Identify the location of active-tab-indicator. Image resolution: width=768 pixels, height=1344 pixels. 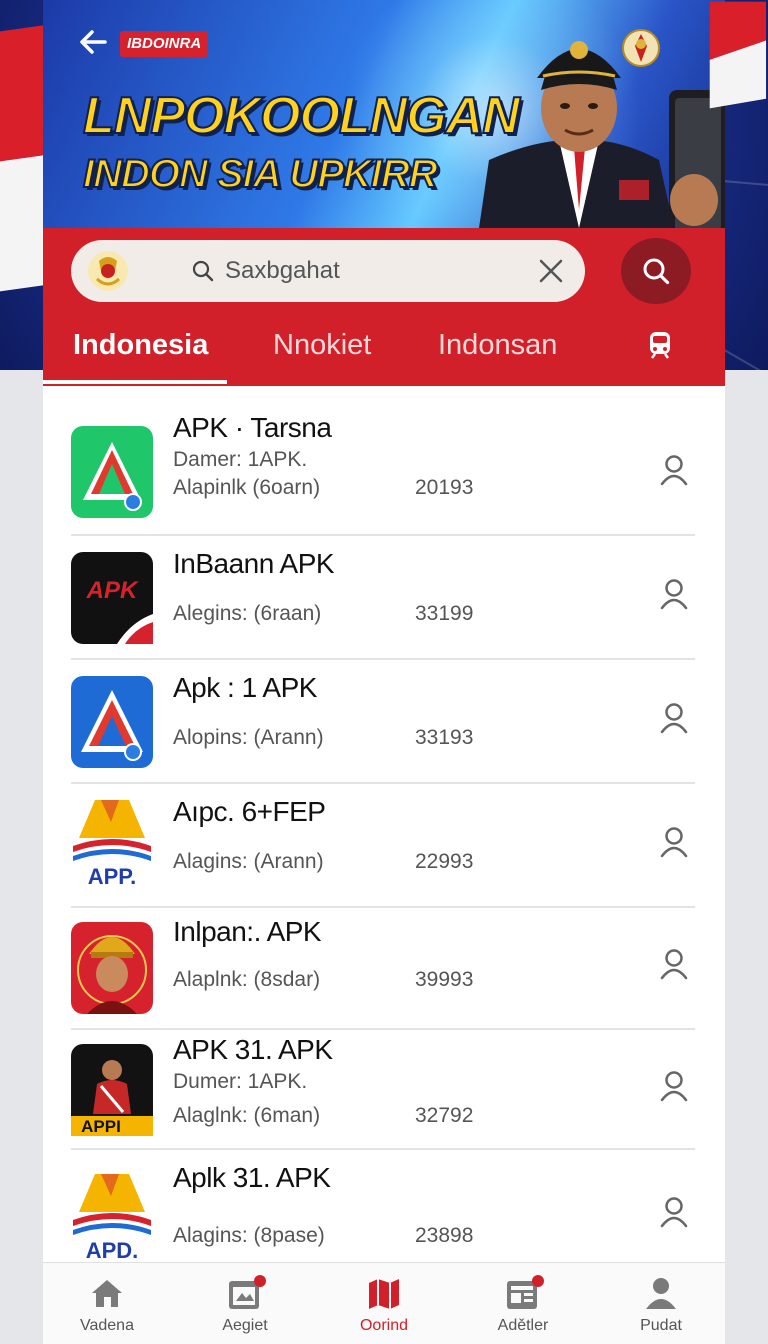
(135, 382).